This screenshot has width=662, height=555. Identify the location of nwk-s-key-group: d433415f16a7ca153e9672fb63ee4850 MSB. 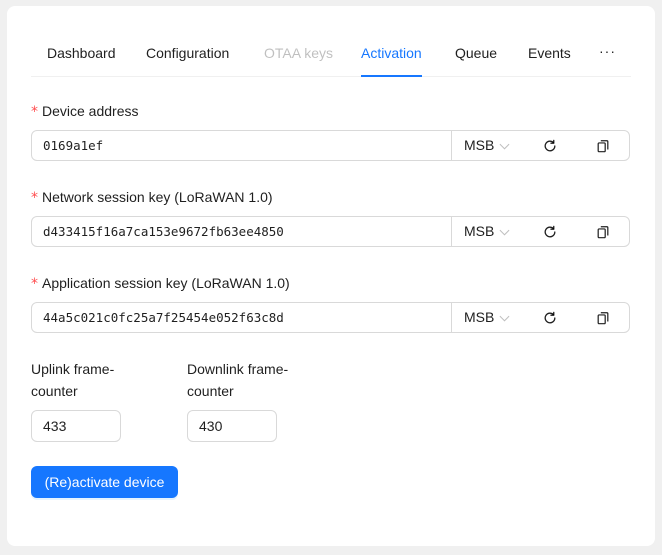
(330, 231).